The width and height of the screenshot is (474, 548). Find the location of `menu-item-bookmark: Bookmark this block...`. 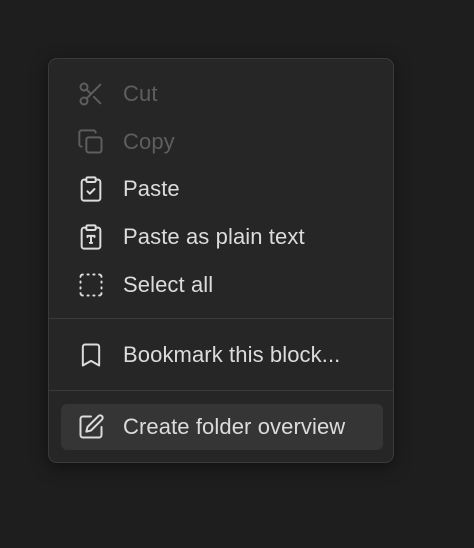

menu-item-bookmark: Bookmark this block... is located at coordinates (222, 355).